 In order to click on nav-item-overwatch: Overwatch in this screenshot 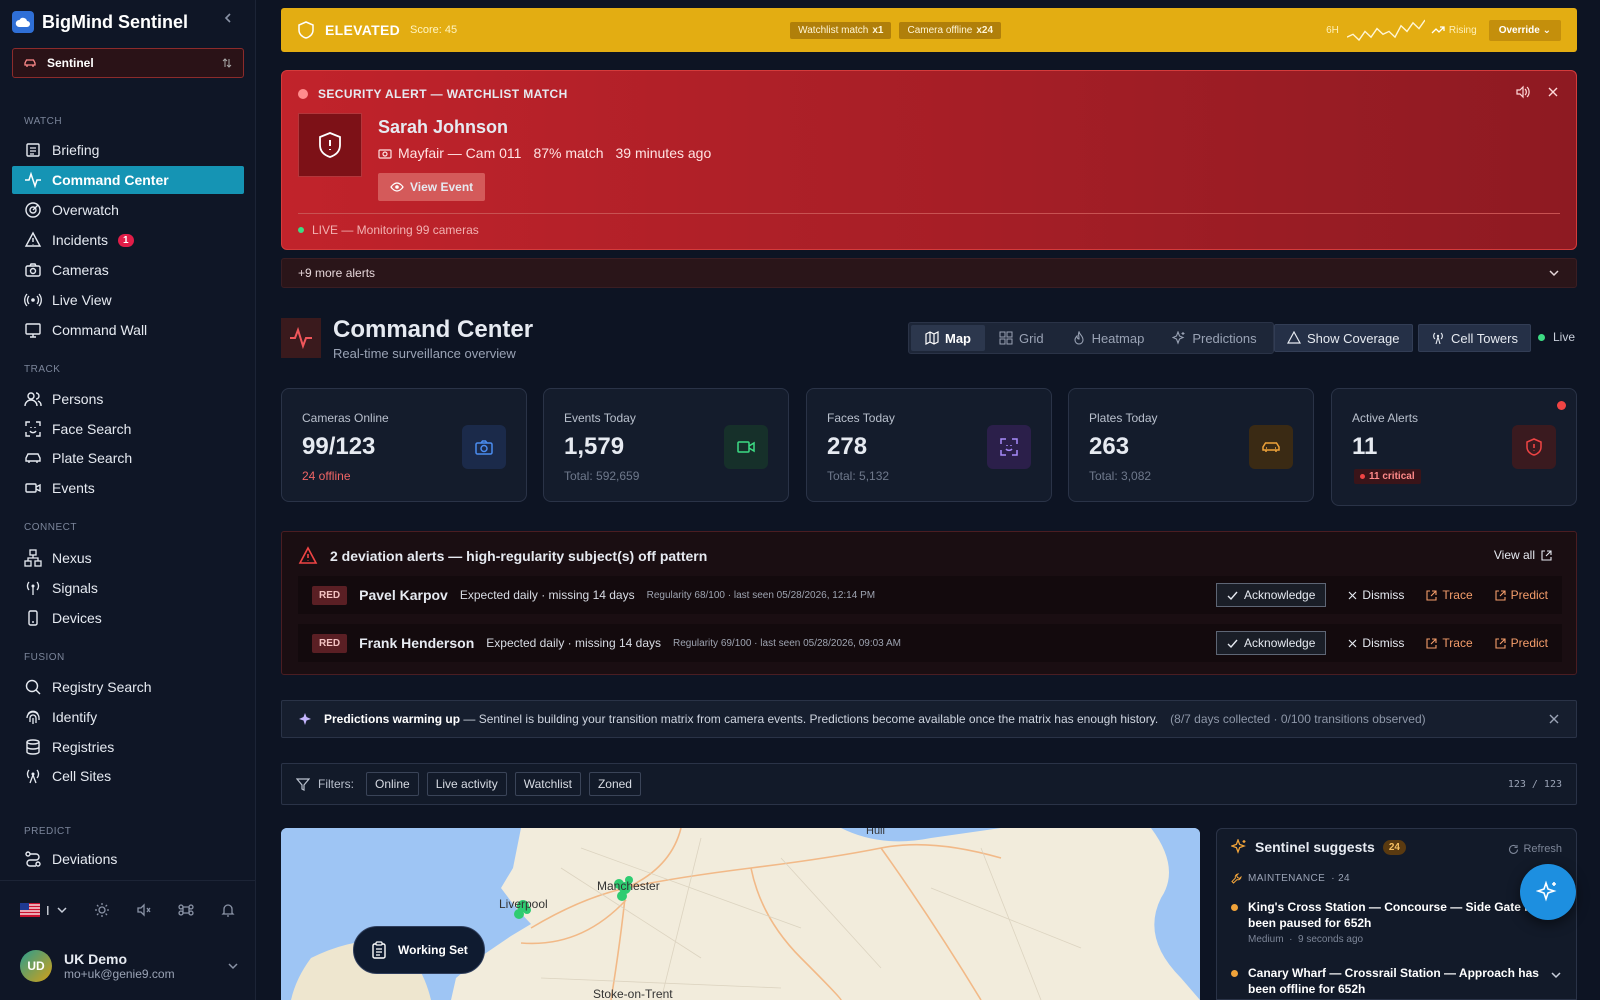, I will do `click(128, 210)`.